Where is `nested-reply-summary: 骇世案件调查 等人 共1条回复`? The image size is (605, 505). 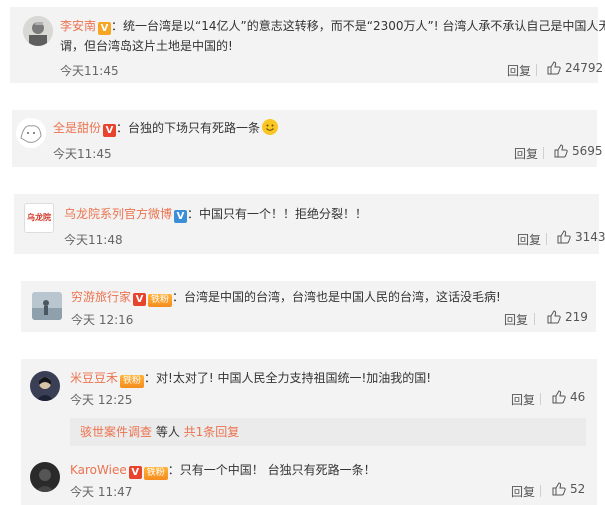 nested-reply-summary: 骇世案件调查 等人 共1条回复 is located at coordinates (328, 432).